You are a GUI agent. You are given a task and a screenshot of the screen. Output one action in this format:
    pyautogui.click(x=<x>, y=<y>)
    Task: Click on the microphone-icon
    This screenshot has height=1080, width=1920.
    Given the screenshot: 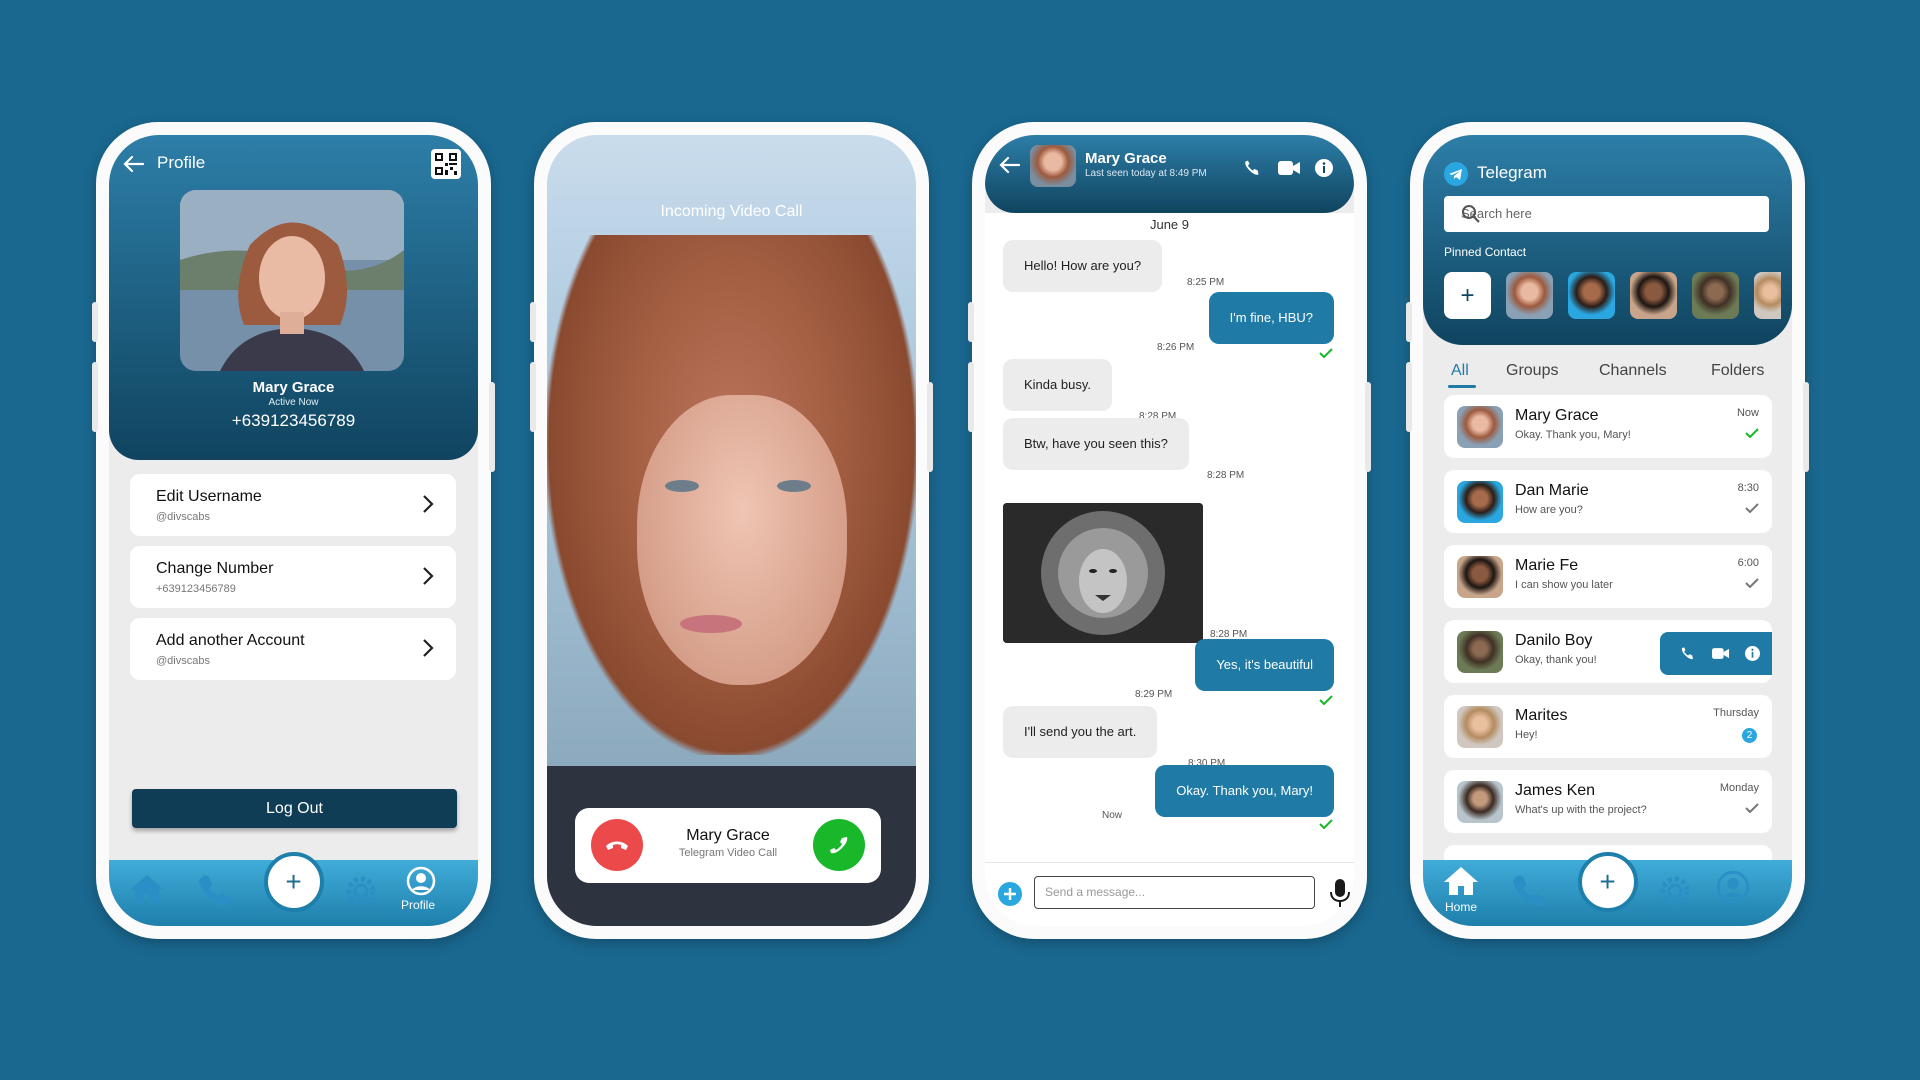 What is the action you would take?
    pyautogui.click(x=1340, y=893)
    